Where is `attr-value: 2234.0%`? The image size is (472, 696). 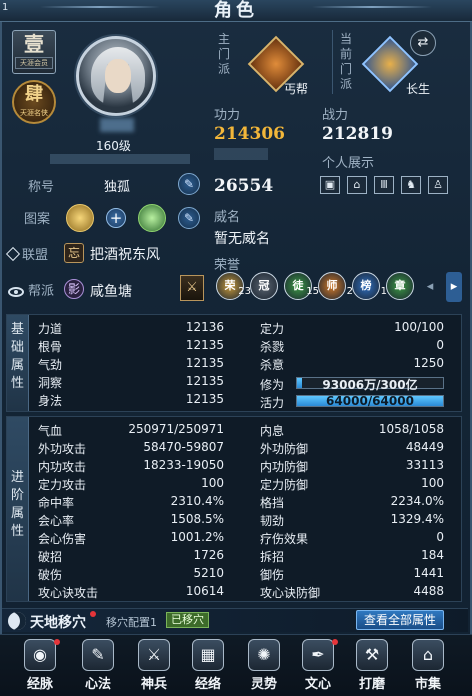
attr-value: 2234.0% is located at coordinates (417, 501).